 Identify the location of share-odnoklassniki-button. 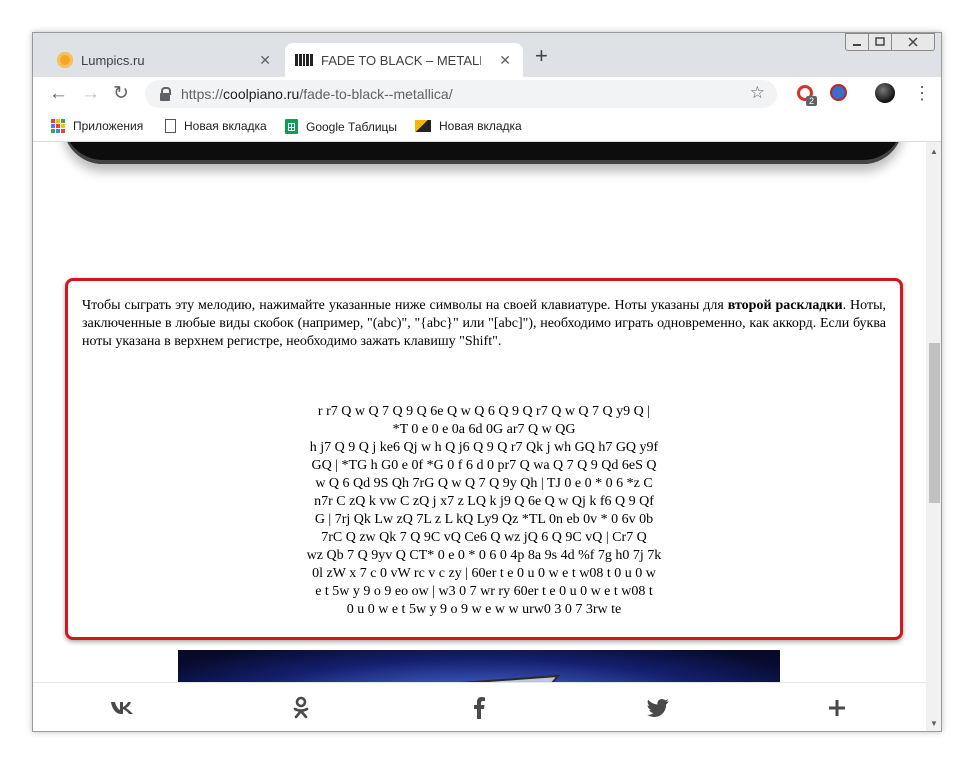
(301, 707).